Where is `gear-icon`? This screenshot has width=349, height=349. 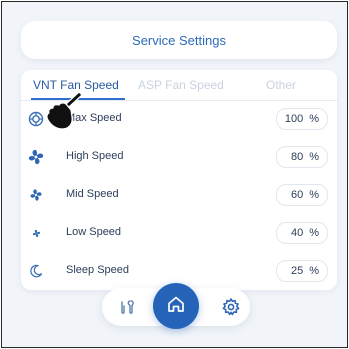 gear-icon is located at coordinates (231, 307).